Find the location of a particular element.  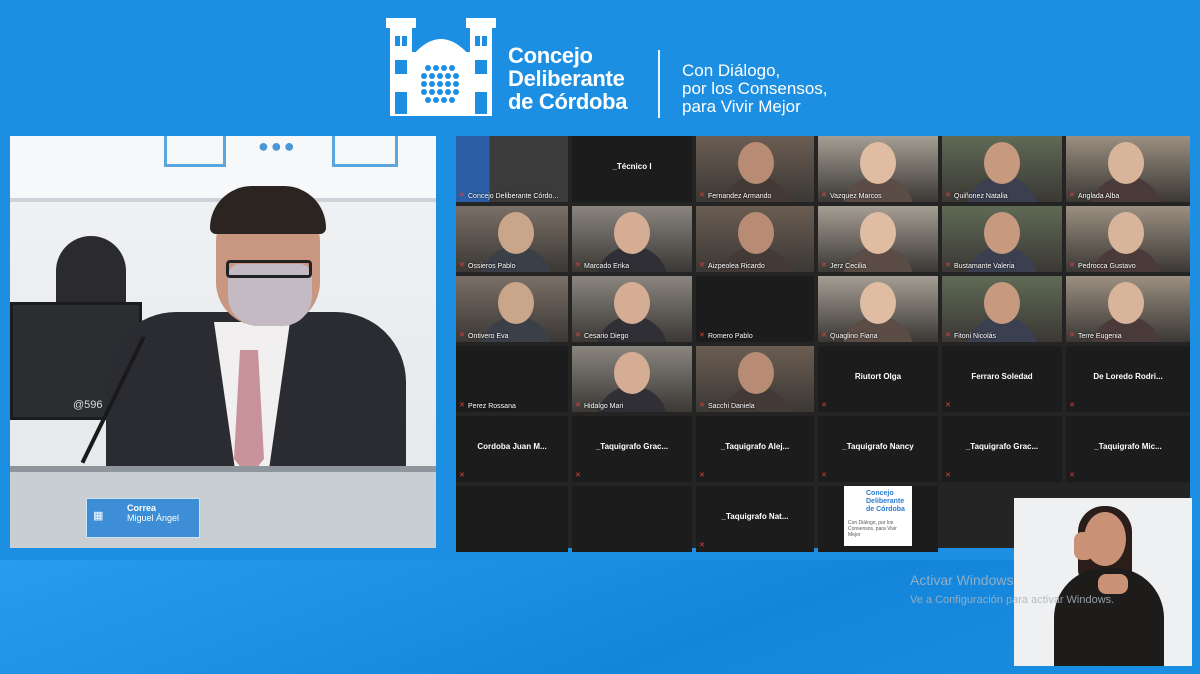

participant-name-label: Hidalgo Mari is located at coordinates (604, 406).